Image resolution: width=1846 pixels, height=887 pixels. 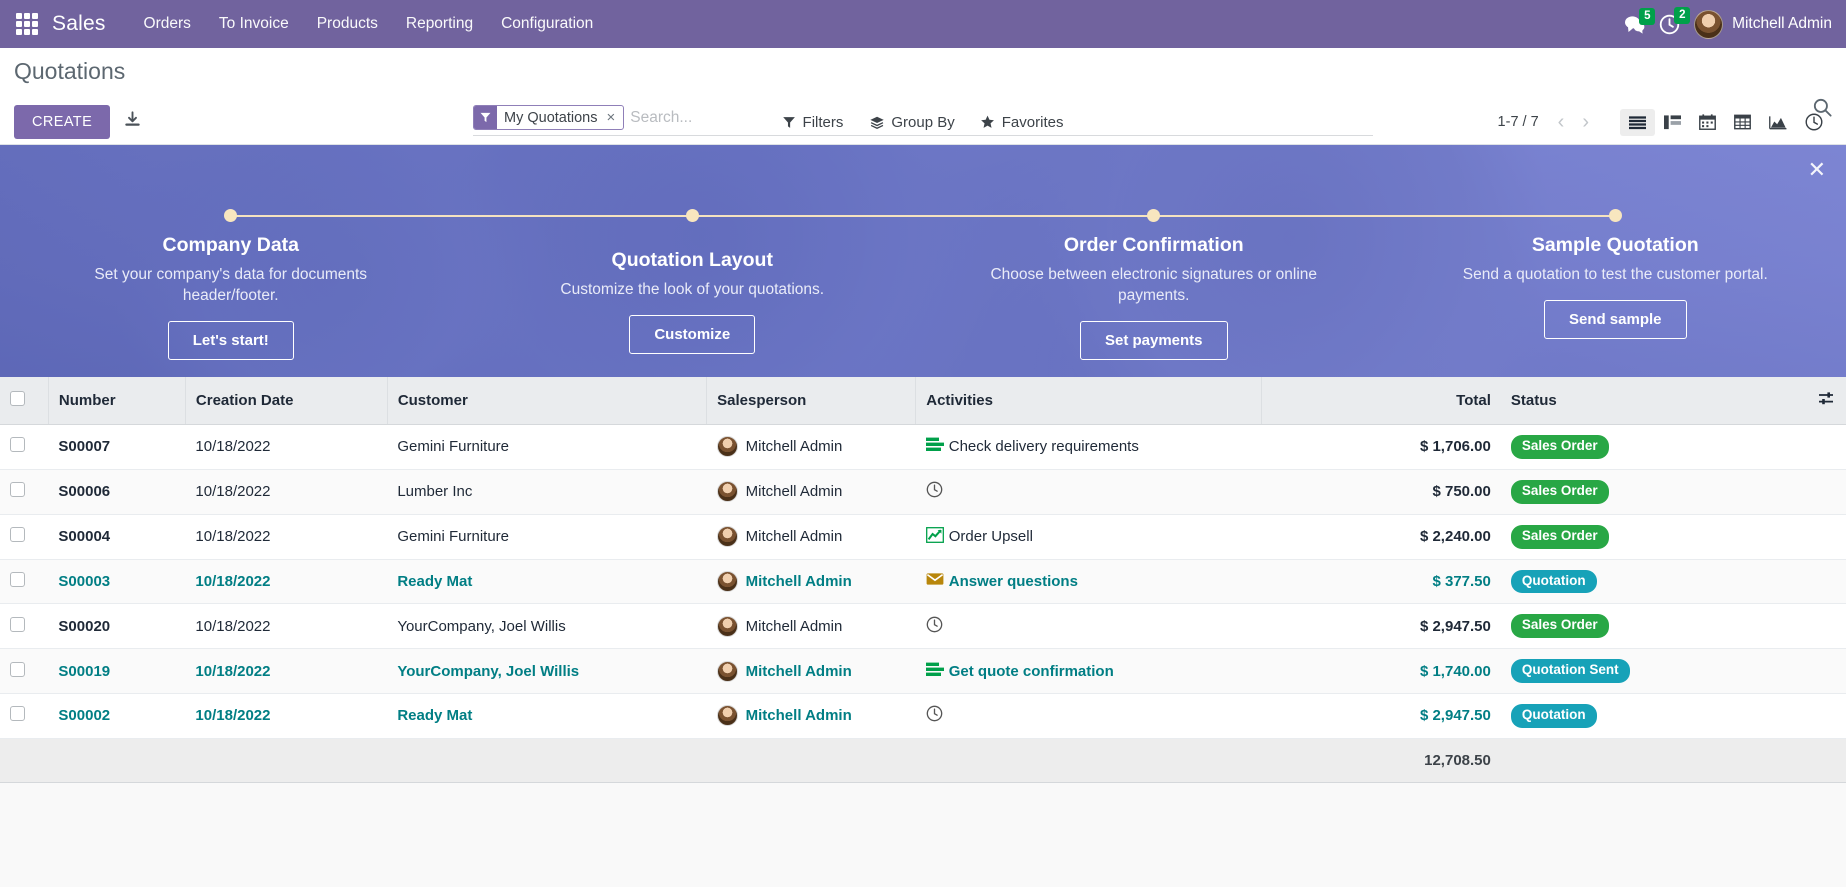 I want to click on column-settings-icon, so click(x=1826, y=400).